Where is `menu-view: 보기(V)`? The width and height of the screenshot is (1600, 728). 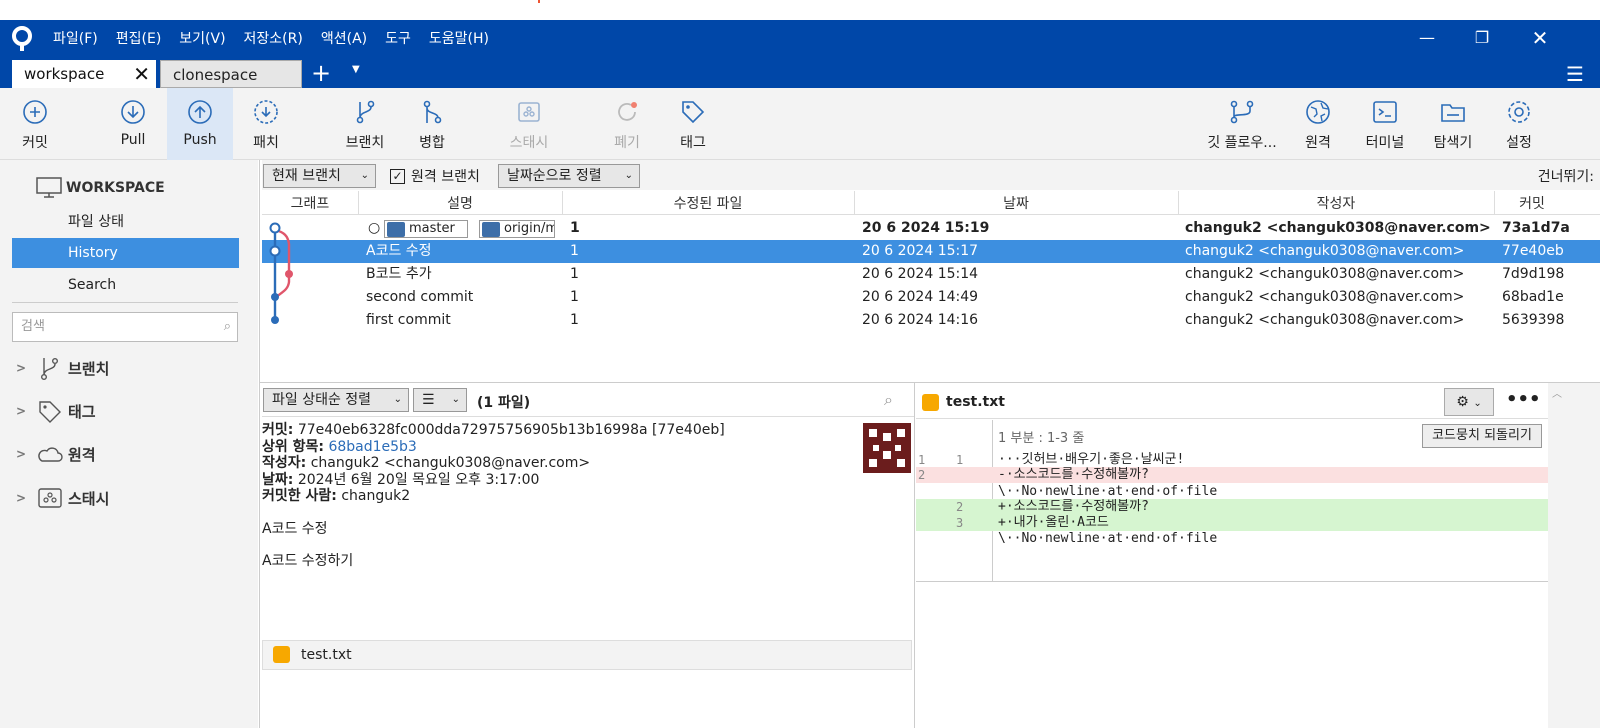
menu-view: 보기(V) is located at coordinates (202, 39).